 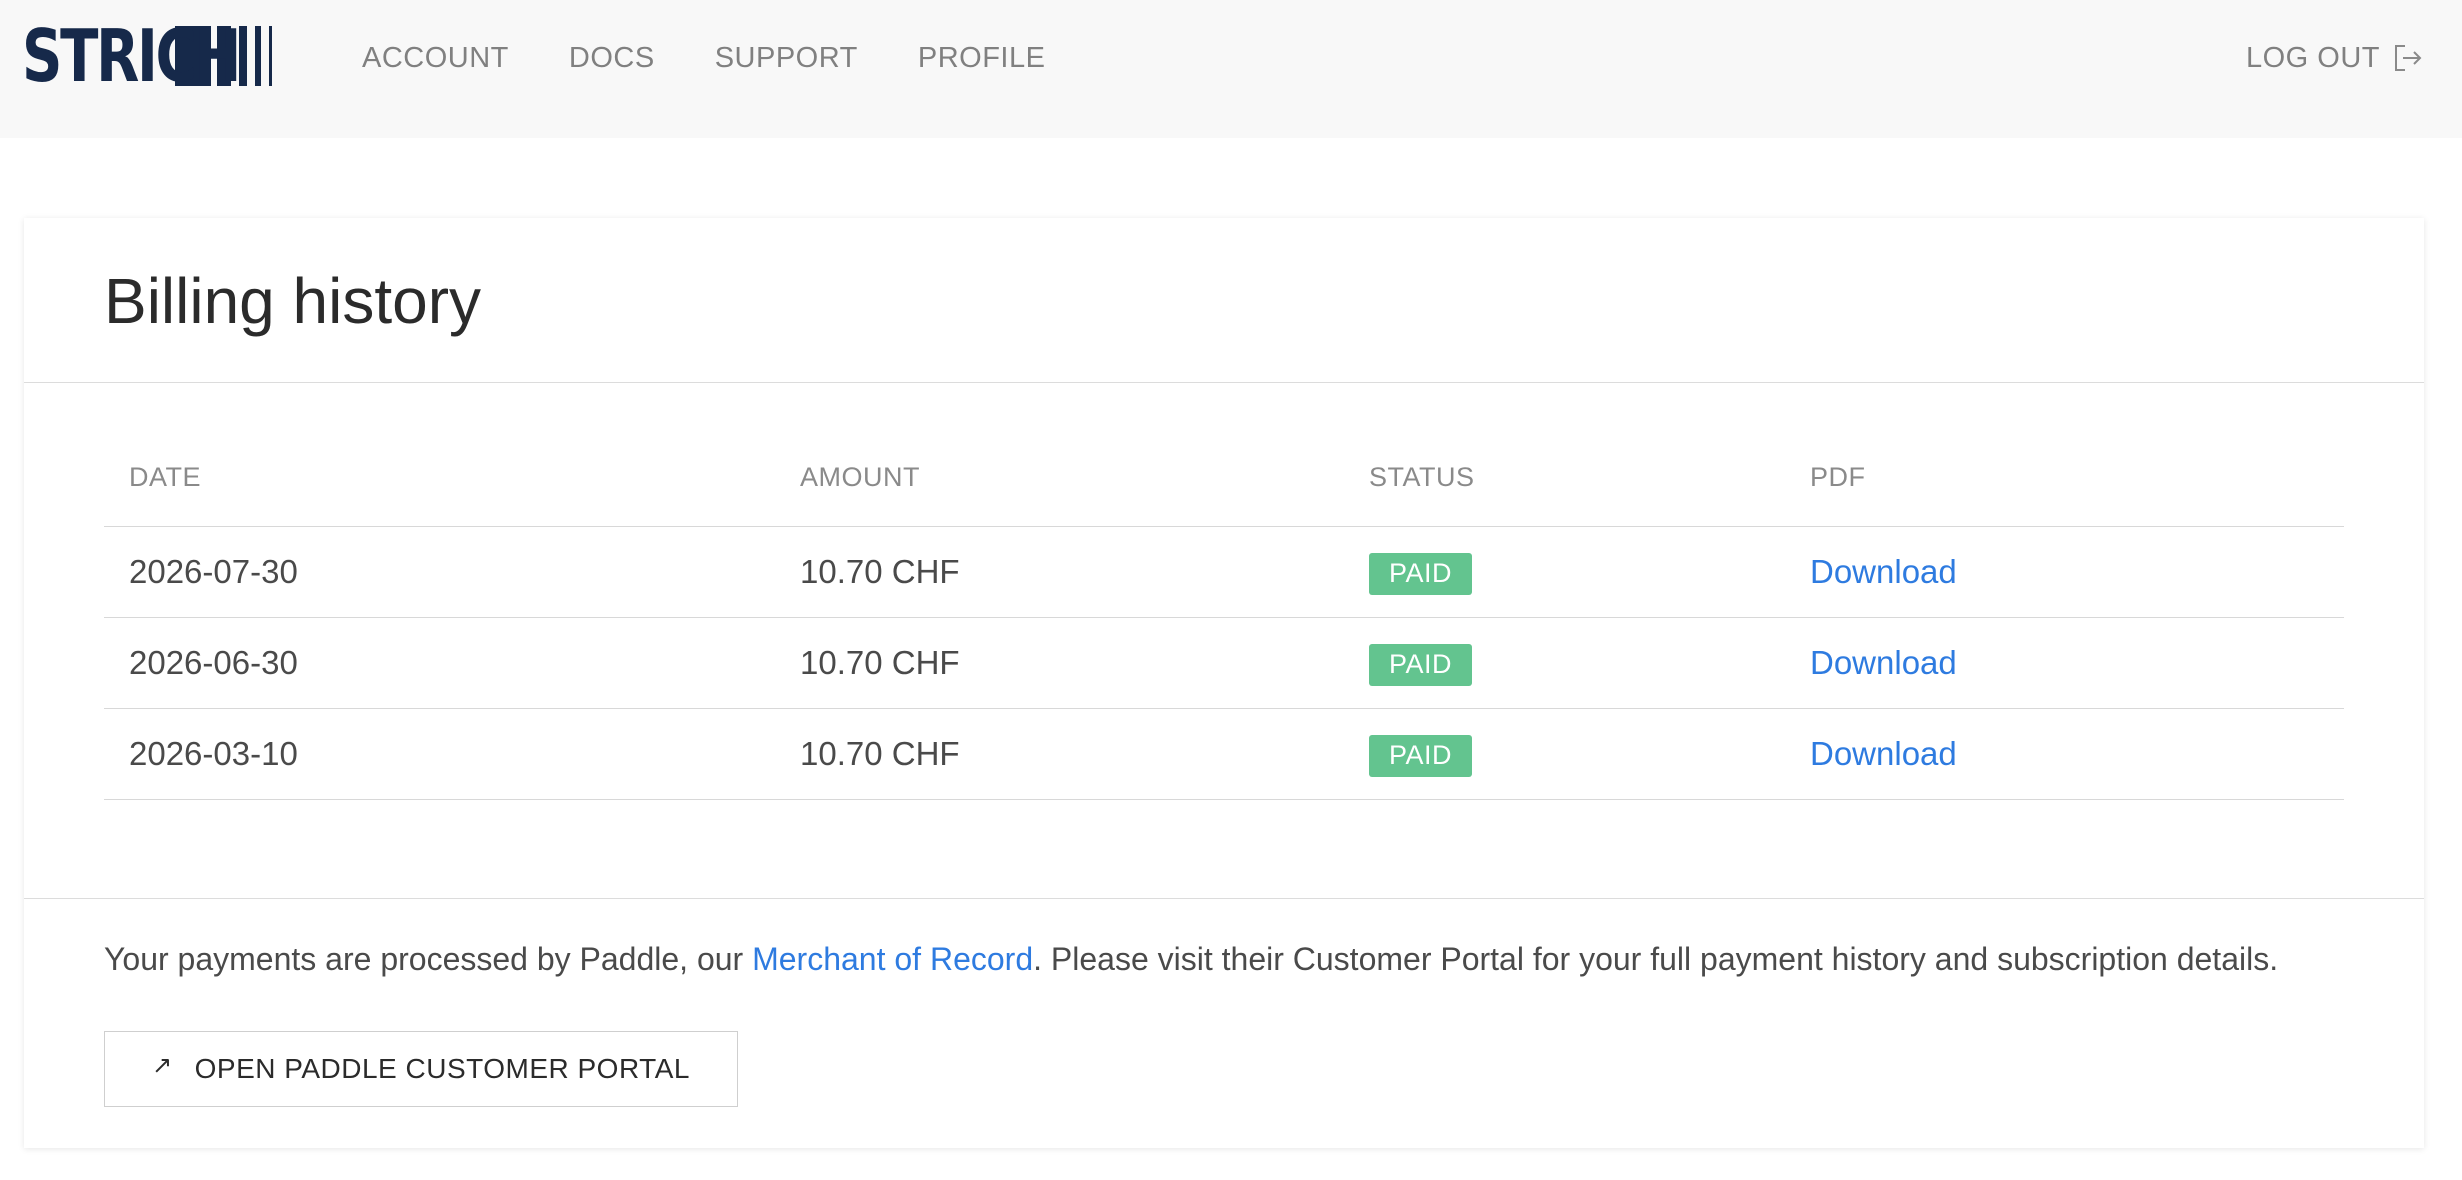 I want to click on table-row: 2026-03-10 10.70 CHF PAID Download, so click(x=1224, y=754).